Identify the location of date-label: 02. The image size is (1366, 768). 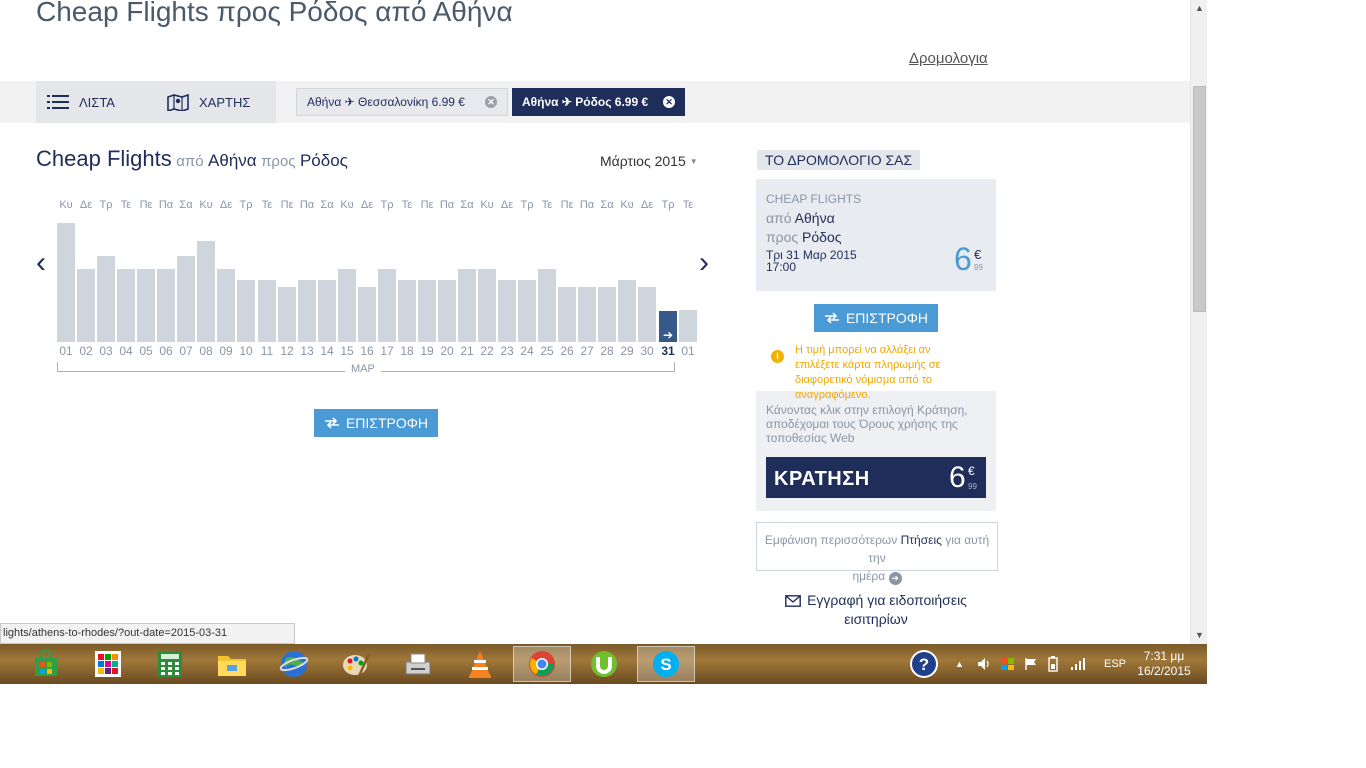
(86, 351).